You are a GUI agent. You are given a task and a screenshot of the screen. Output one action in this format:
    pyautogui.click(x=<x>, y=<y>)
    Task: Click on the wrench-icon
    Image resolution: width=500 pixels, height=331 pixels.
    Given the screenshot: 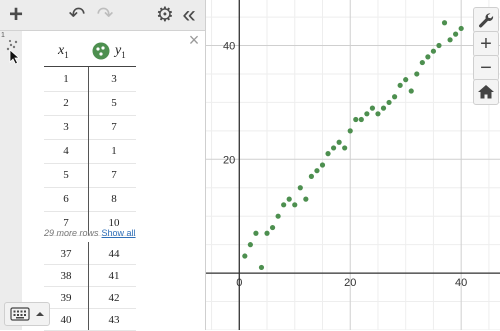 What is the action you would take?
    pyautogui.click(x=486, y=20)
    